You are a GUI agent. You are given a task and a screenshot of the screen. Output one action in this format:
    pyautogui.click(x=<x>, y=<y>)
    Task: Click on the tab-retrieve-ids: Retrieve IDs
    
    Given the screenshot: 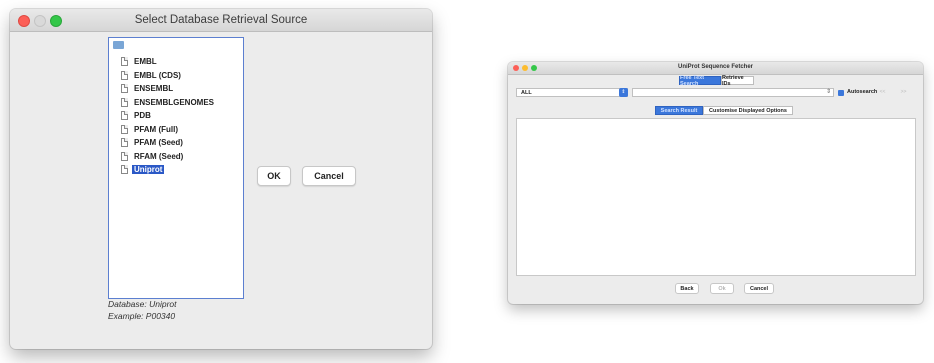 What is the action you would take?
    pyautogui.click(x=737, y=81)
    